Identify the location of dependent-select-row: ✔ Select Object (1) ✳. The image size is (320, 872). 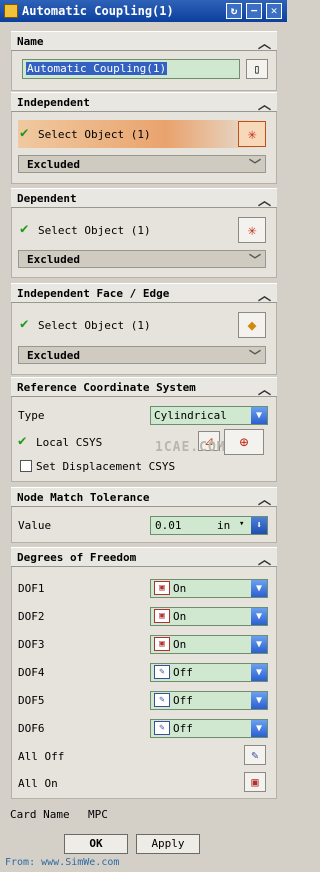
(142, 230).